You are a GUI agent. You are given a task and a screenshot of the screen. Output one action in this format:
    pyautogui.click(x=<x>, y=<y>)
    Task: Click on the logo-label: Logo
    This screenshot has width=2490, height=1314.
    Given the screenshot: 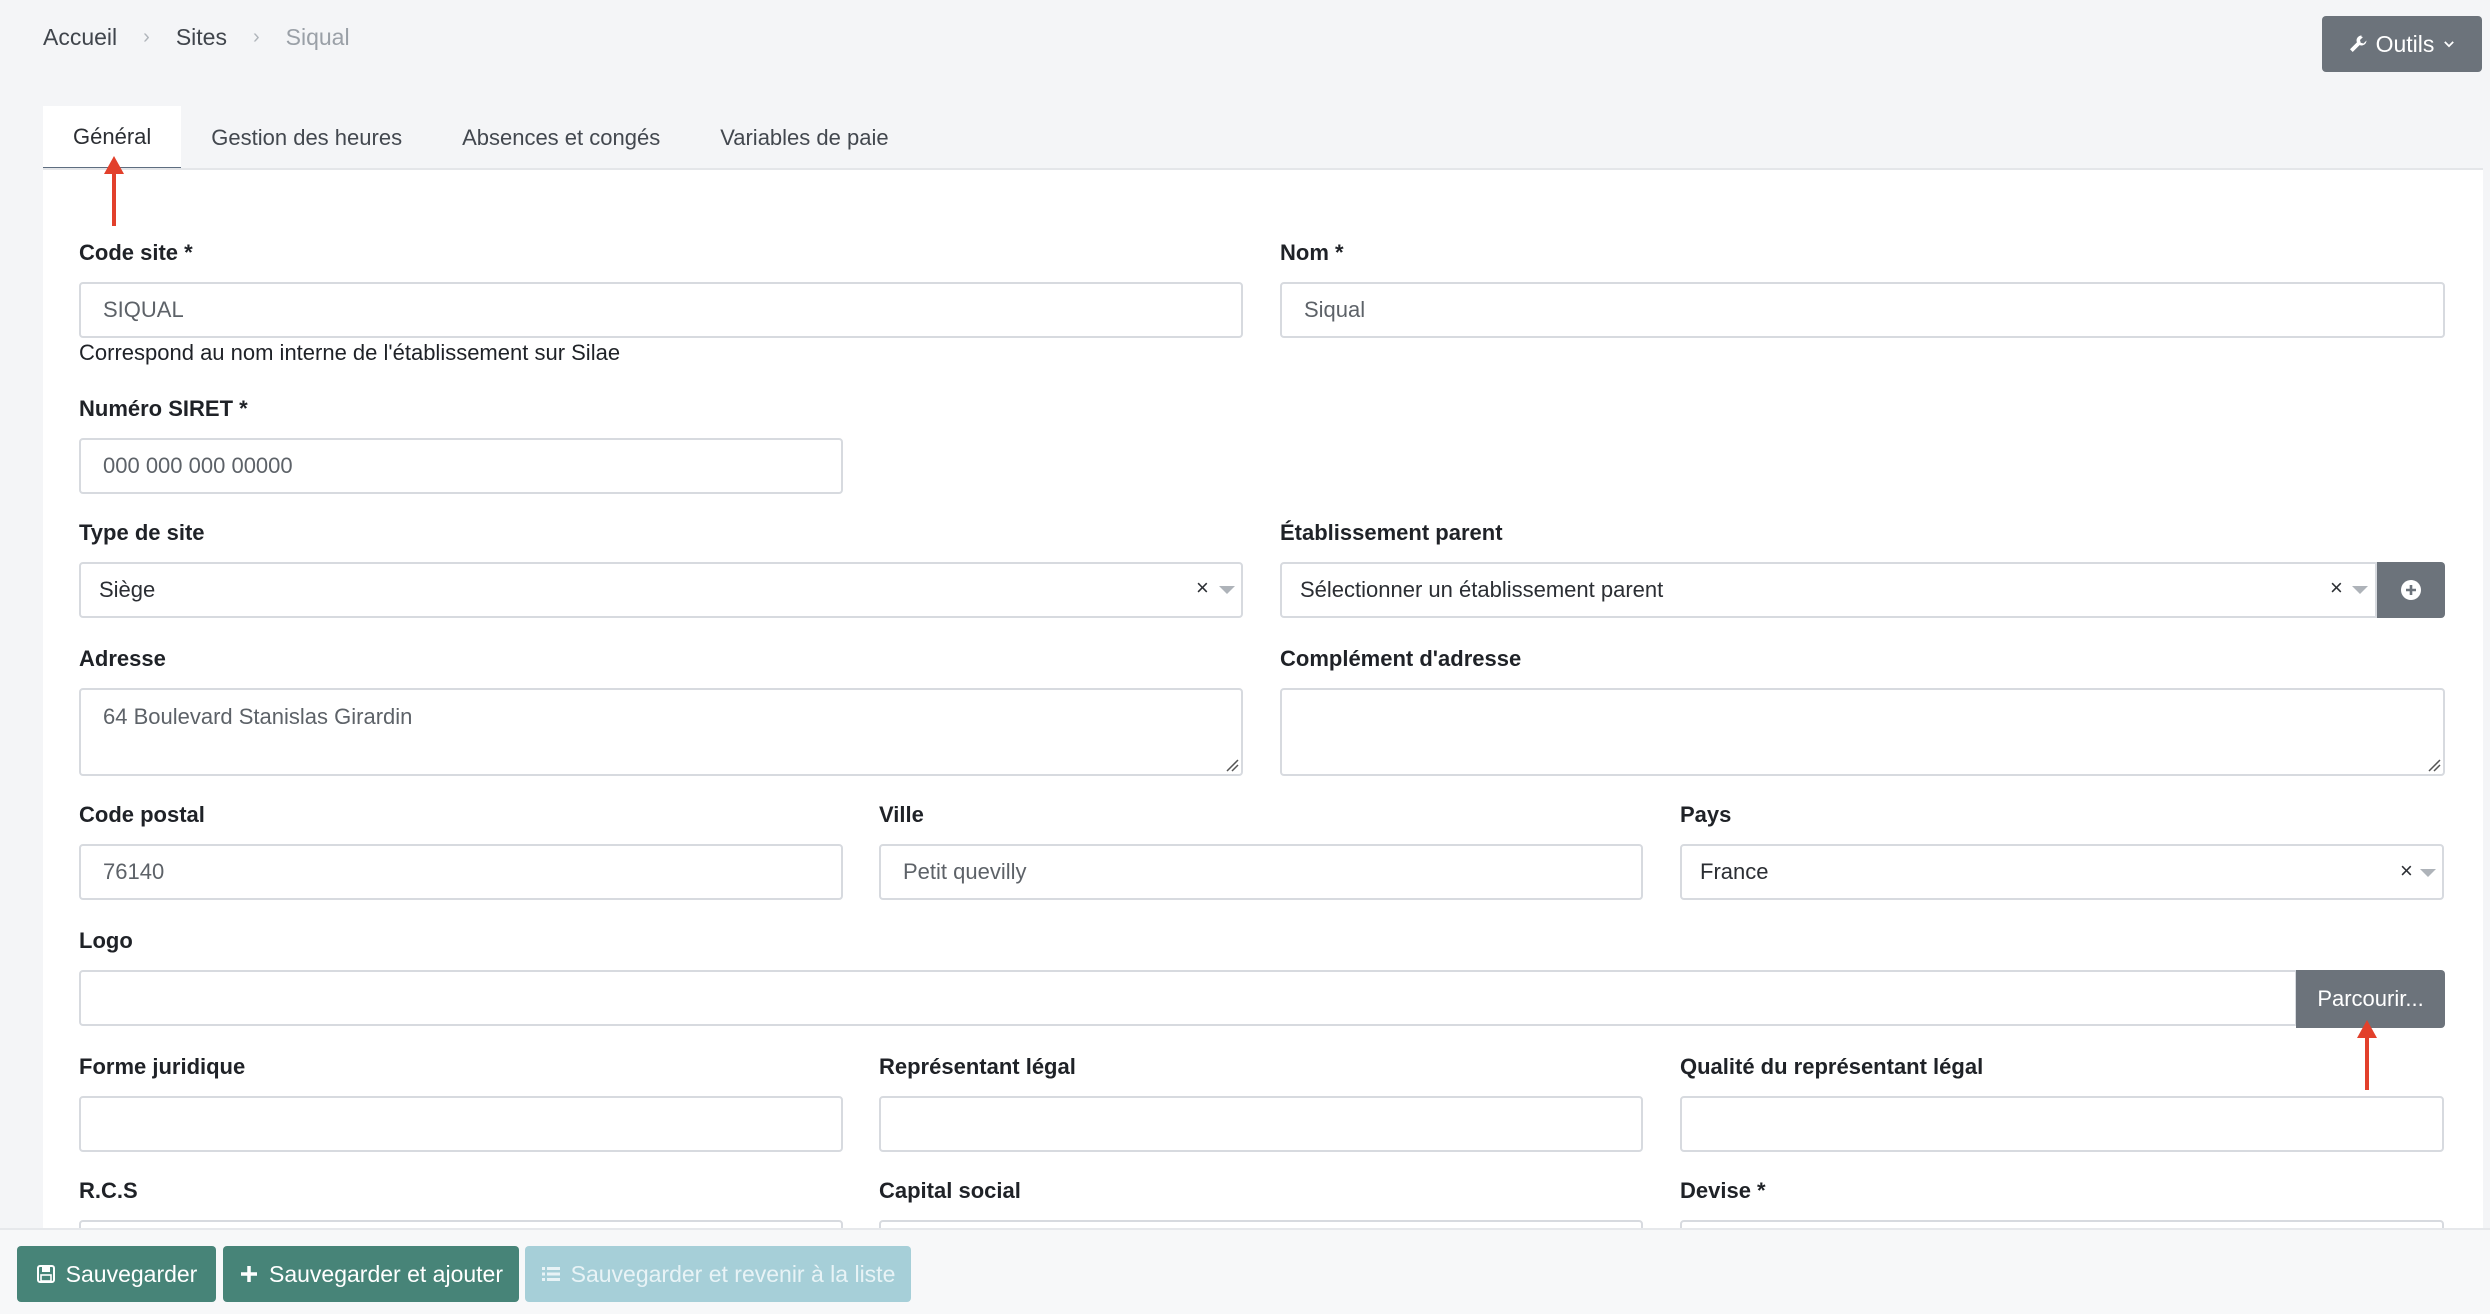 What is the action you would take?
    pyautogui.click(x=106, y=940)
    